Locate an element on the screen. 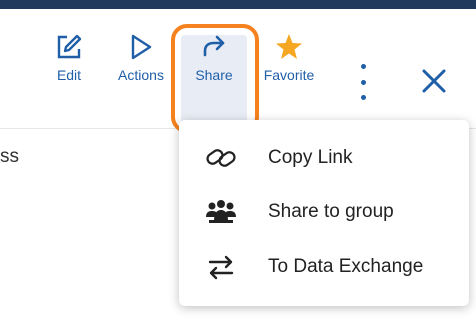  play-icon is located at coordinates (141, 47).